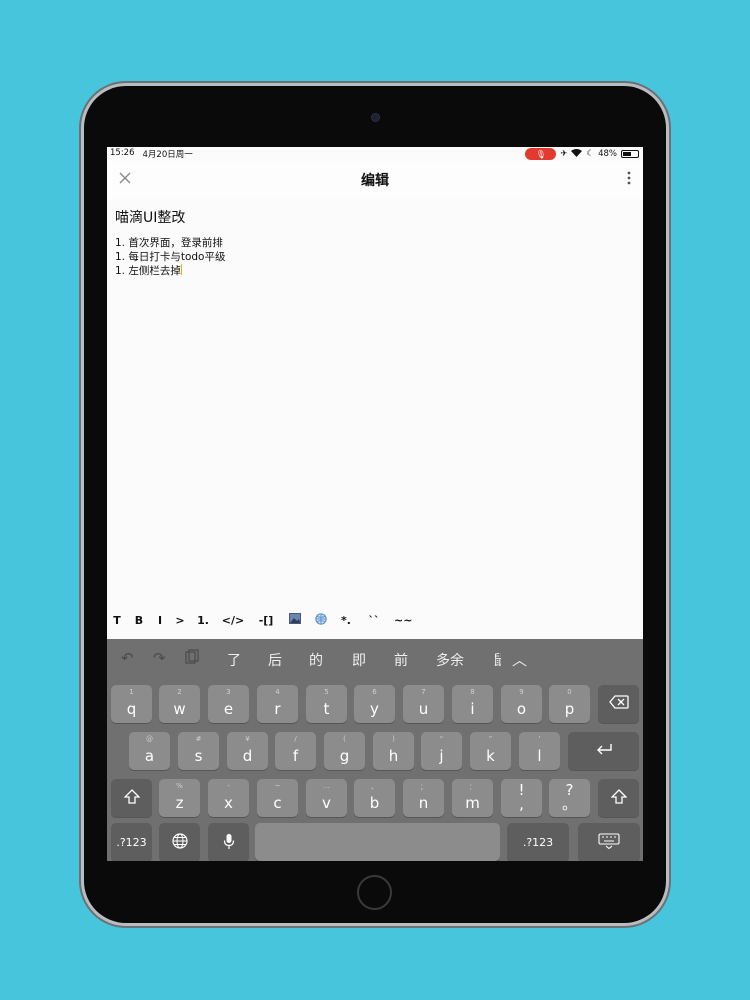 The width and height of the screenshot is (750, 1000). What do you see at coordinates (179, 704) in the screenshot?
I see `key-w: 2w` at bounding box center [179, 704].